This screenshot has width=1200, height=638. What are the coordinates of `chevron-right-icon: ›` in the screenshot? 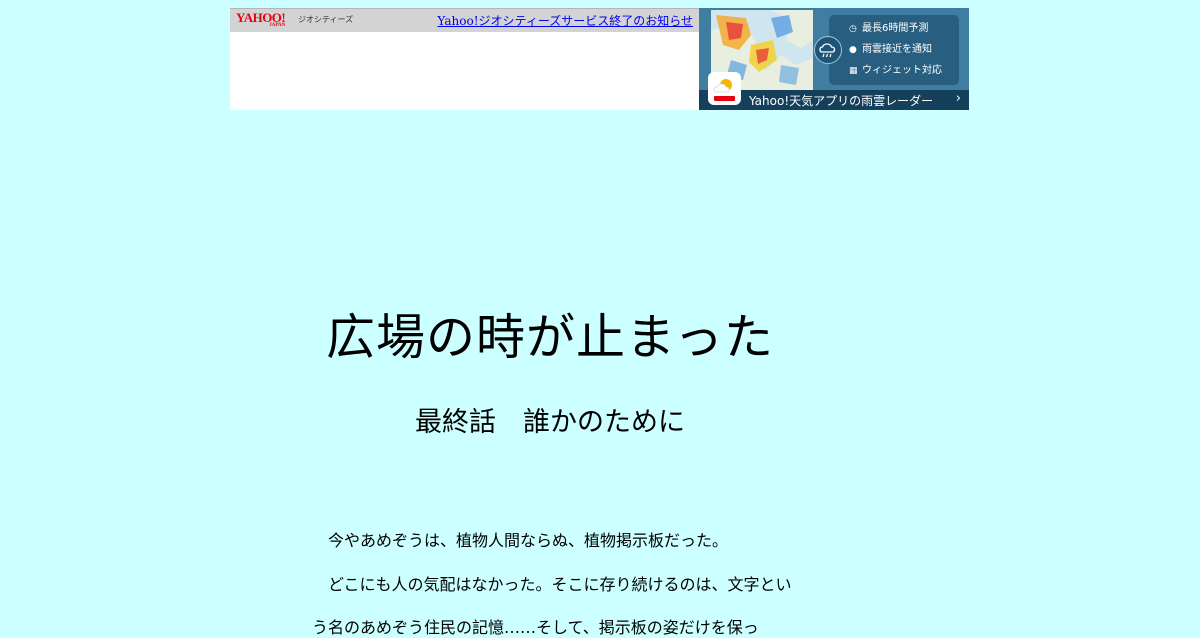 It's located at (958, 98).